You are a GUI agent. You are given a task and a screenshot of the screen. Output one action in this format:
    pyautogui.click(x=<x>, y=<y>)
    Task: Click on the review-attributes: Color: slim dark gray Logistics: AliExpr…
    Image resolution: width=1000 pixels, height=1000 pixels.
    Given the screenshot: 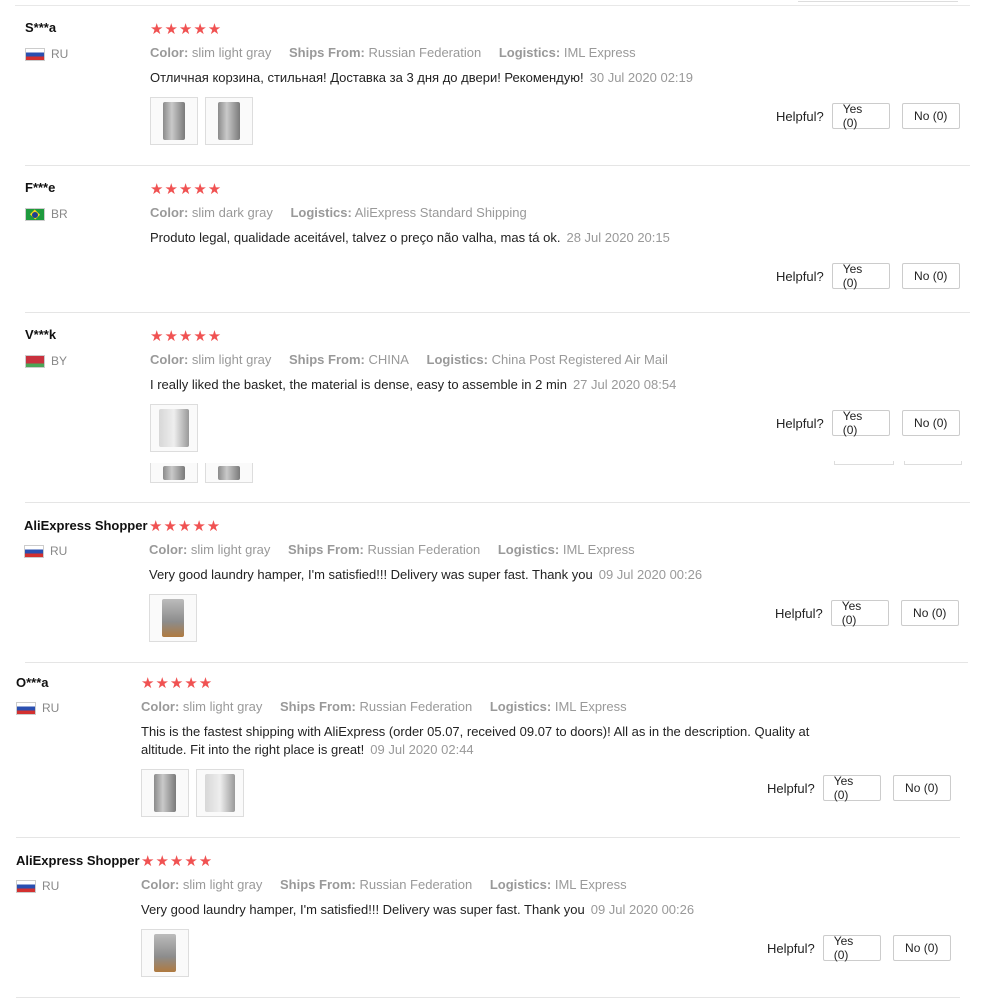 What is the action you would take?
    pyautogui.click(x=345, y=212)
    